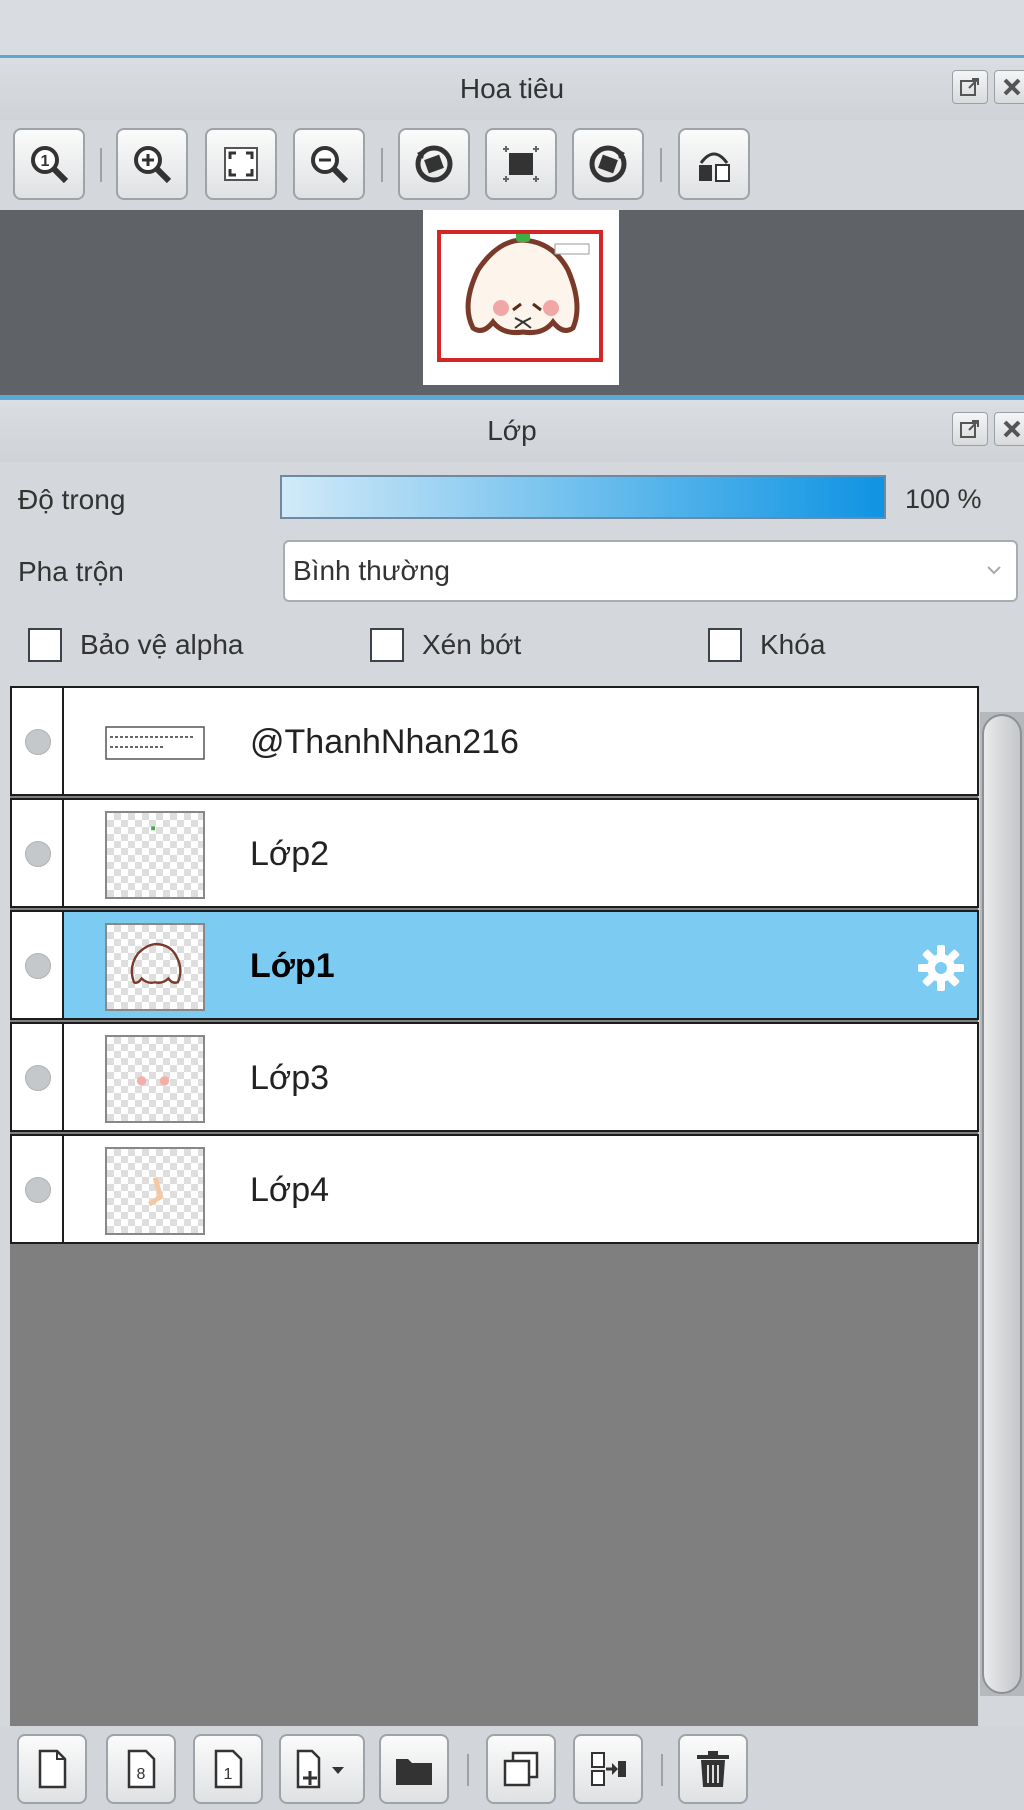 Image resolution: width=1024 pixels, height=1810 pixels. Describe the element at coordinates (512, 431) in the screenshot. I see `layers-panel-header: Lớp` at that location.